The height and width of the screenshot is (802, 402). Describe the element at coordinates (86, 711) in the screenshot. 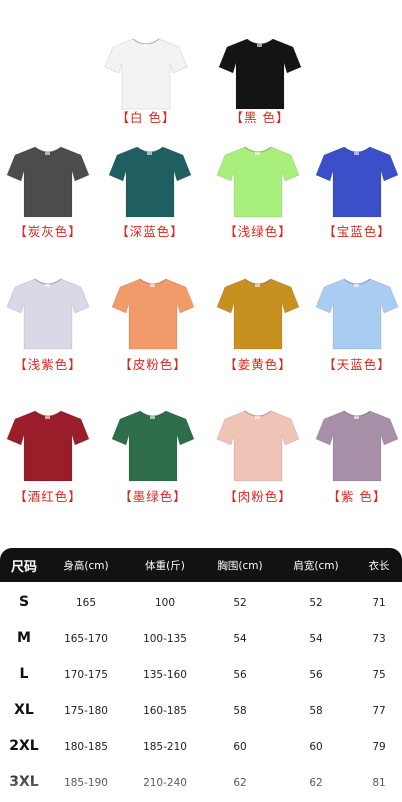

I see `table-cell: 175-180` at that location.